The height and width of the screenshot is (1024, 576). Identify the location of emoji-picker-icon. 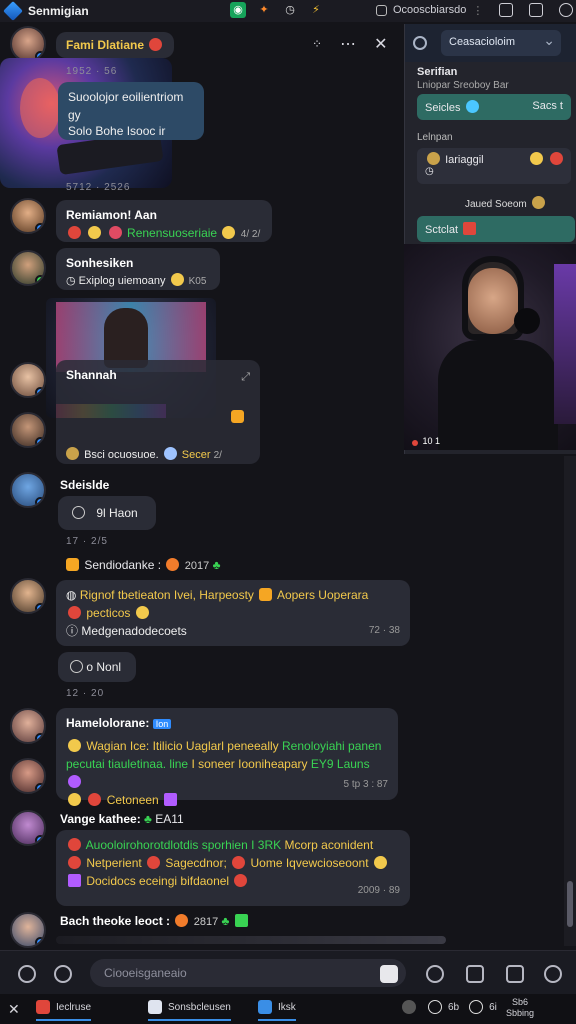
(63, 974).